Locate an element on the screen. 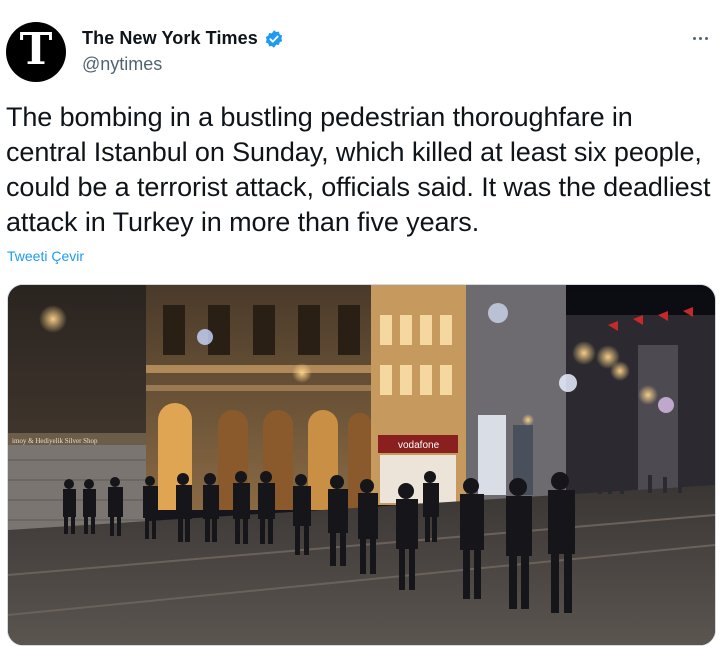 Image resolution: width=728 pixels, height=646 pixels. display-name: The New York Times is located at coordinates (170, 38).